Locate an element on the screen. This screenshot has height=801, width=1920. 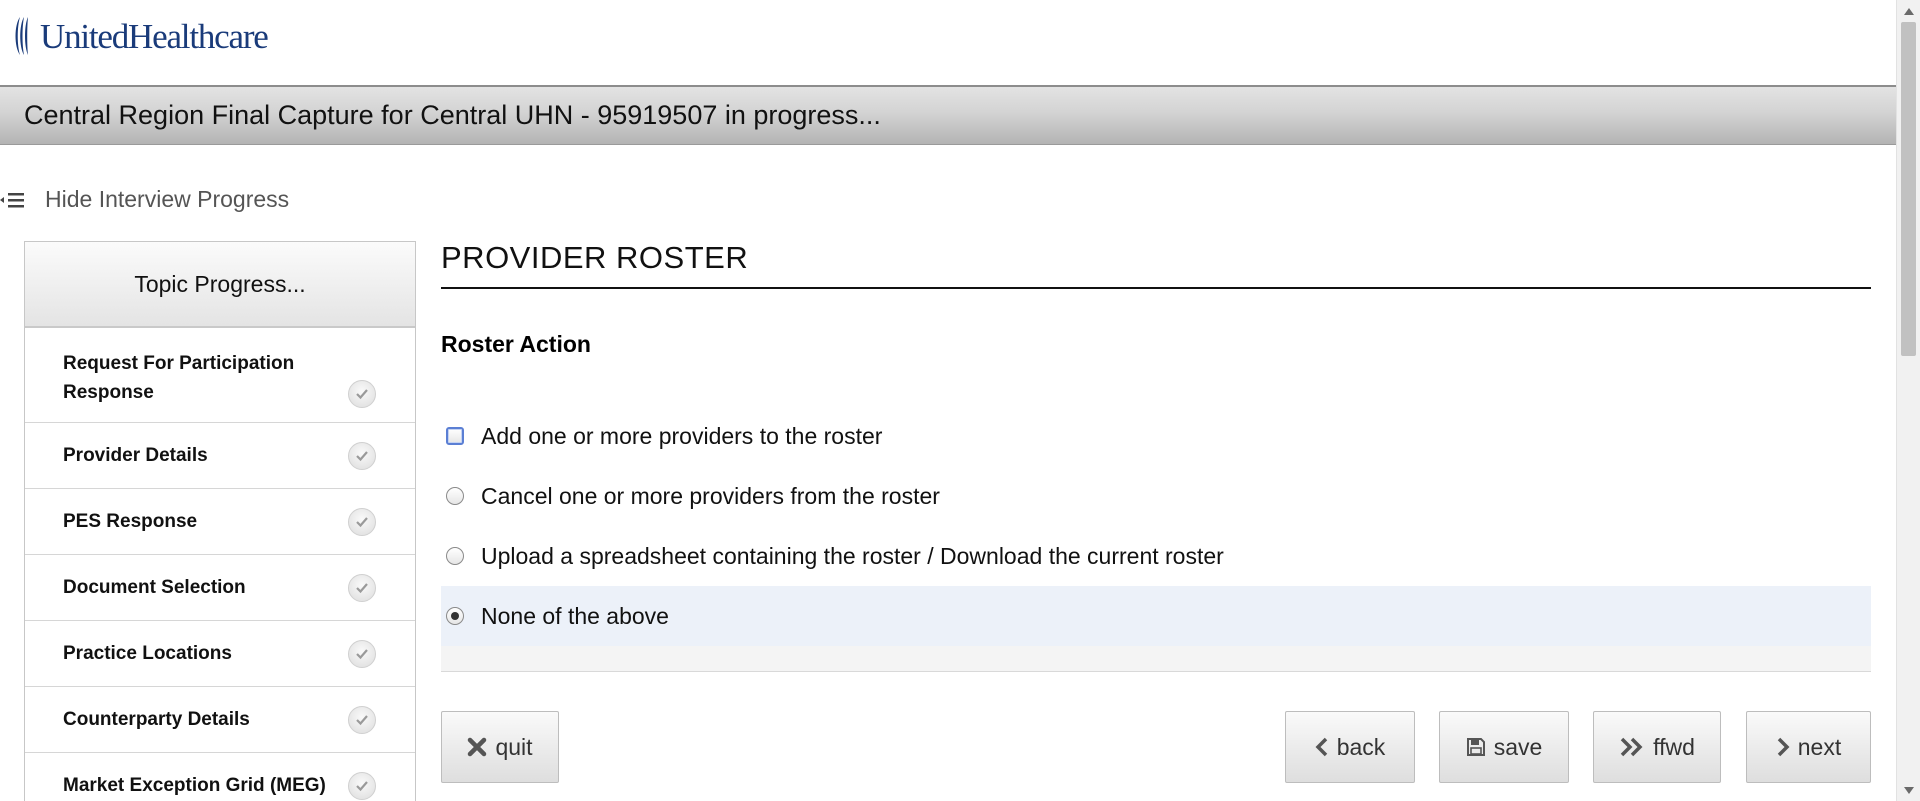
topic-label: Market Exception Grid (MEG) is located at coordinates (194, 785).